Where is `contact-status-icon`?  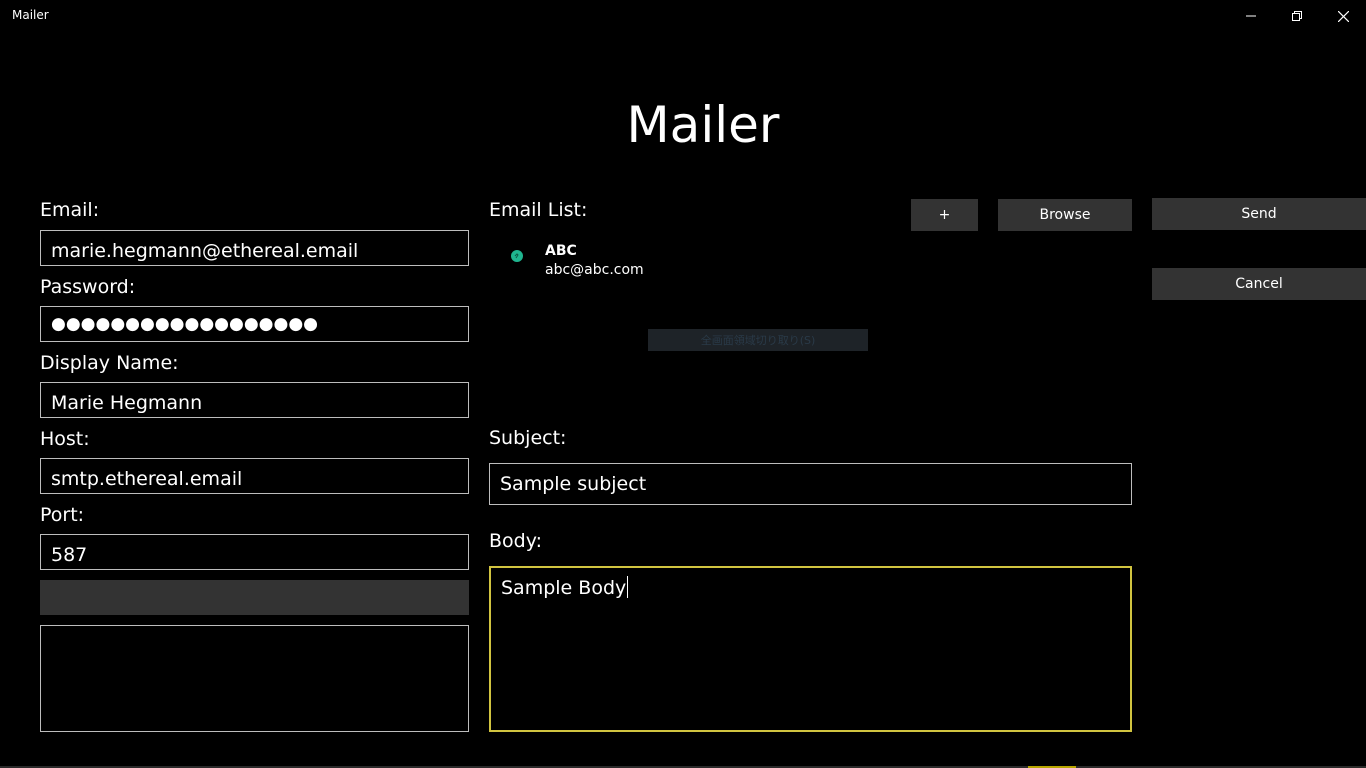 contact-status-icon is located at coordinates (517, 256).